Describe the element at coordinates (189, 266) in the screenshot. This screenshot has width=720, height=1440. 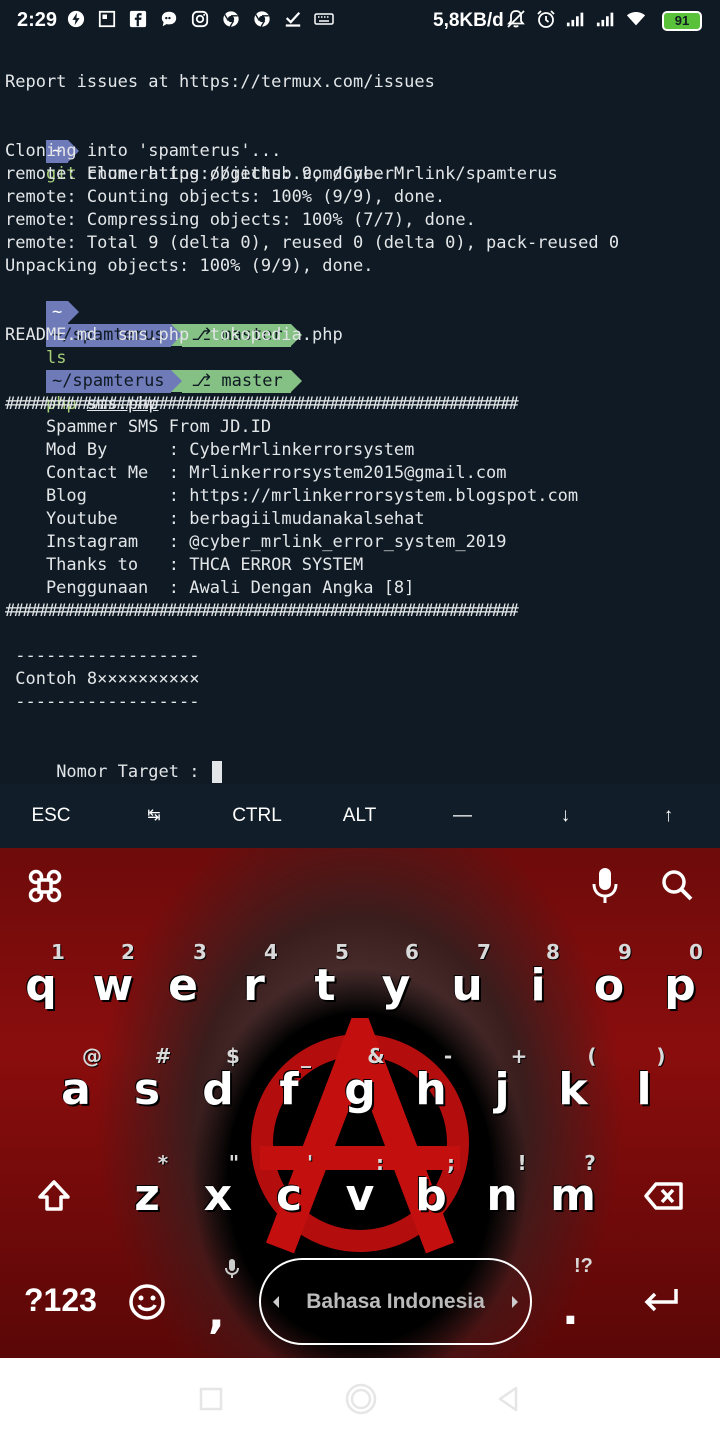
I see `output-line: Unpacking objects: 100% (9/9), done.` at that location.